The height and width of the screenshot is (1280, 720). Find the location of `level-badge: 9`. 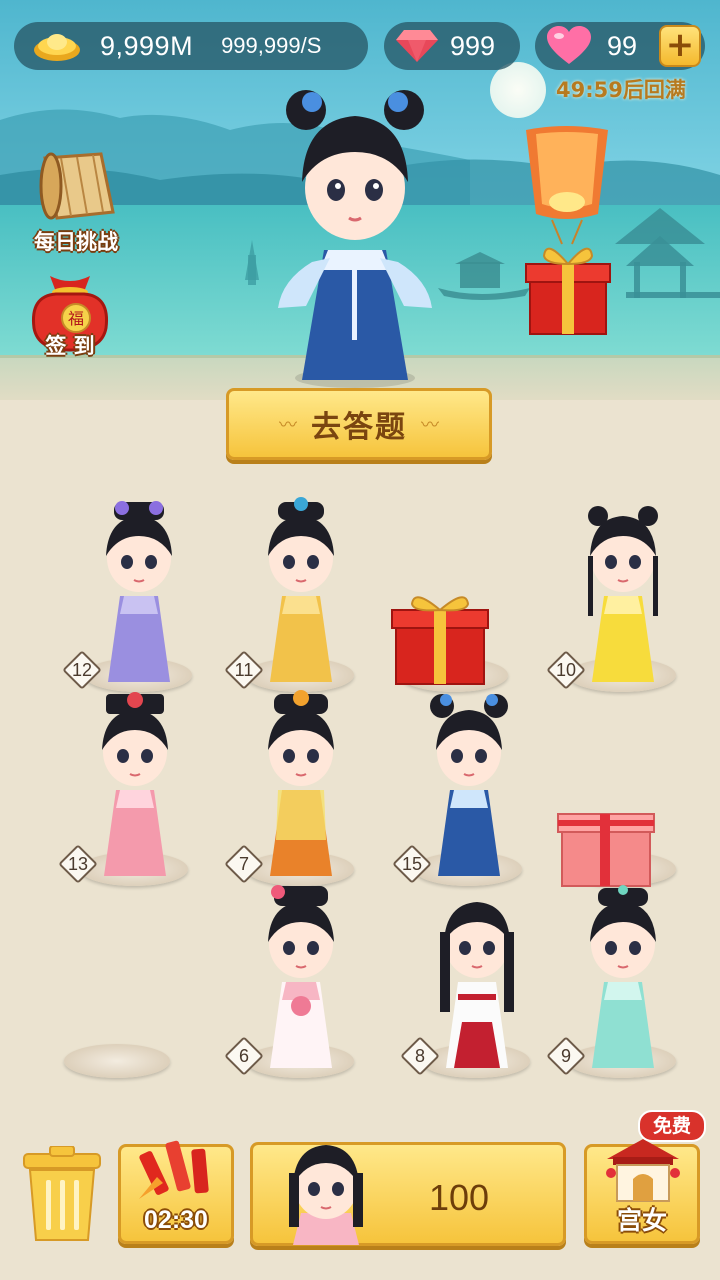

level-badge: 9 is located at coordinates (566, 1056).